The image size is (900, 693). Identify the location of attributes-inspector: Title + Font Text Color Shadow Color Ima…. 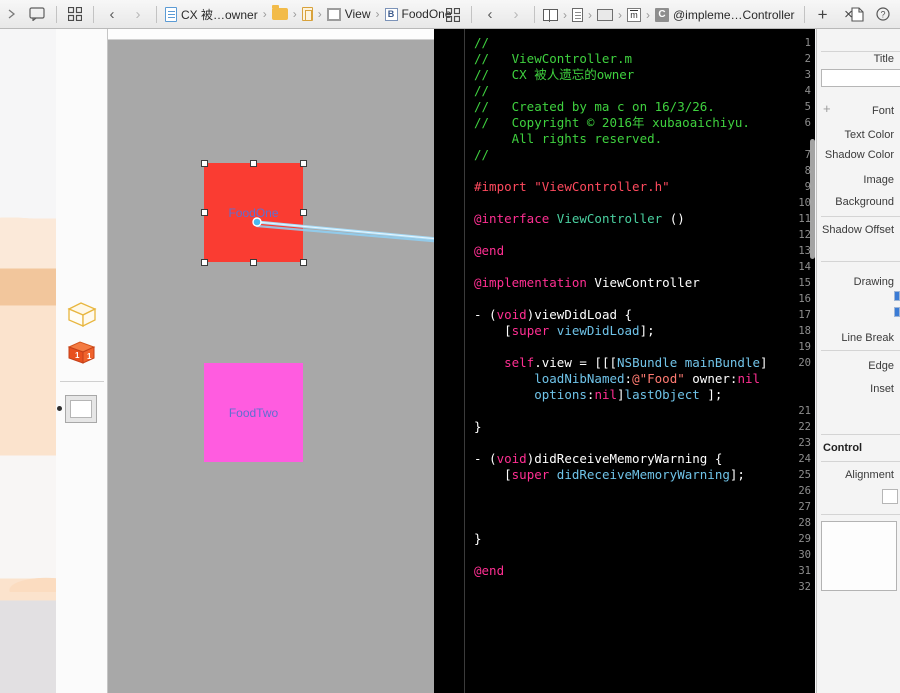
(858, 361).